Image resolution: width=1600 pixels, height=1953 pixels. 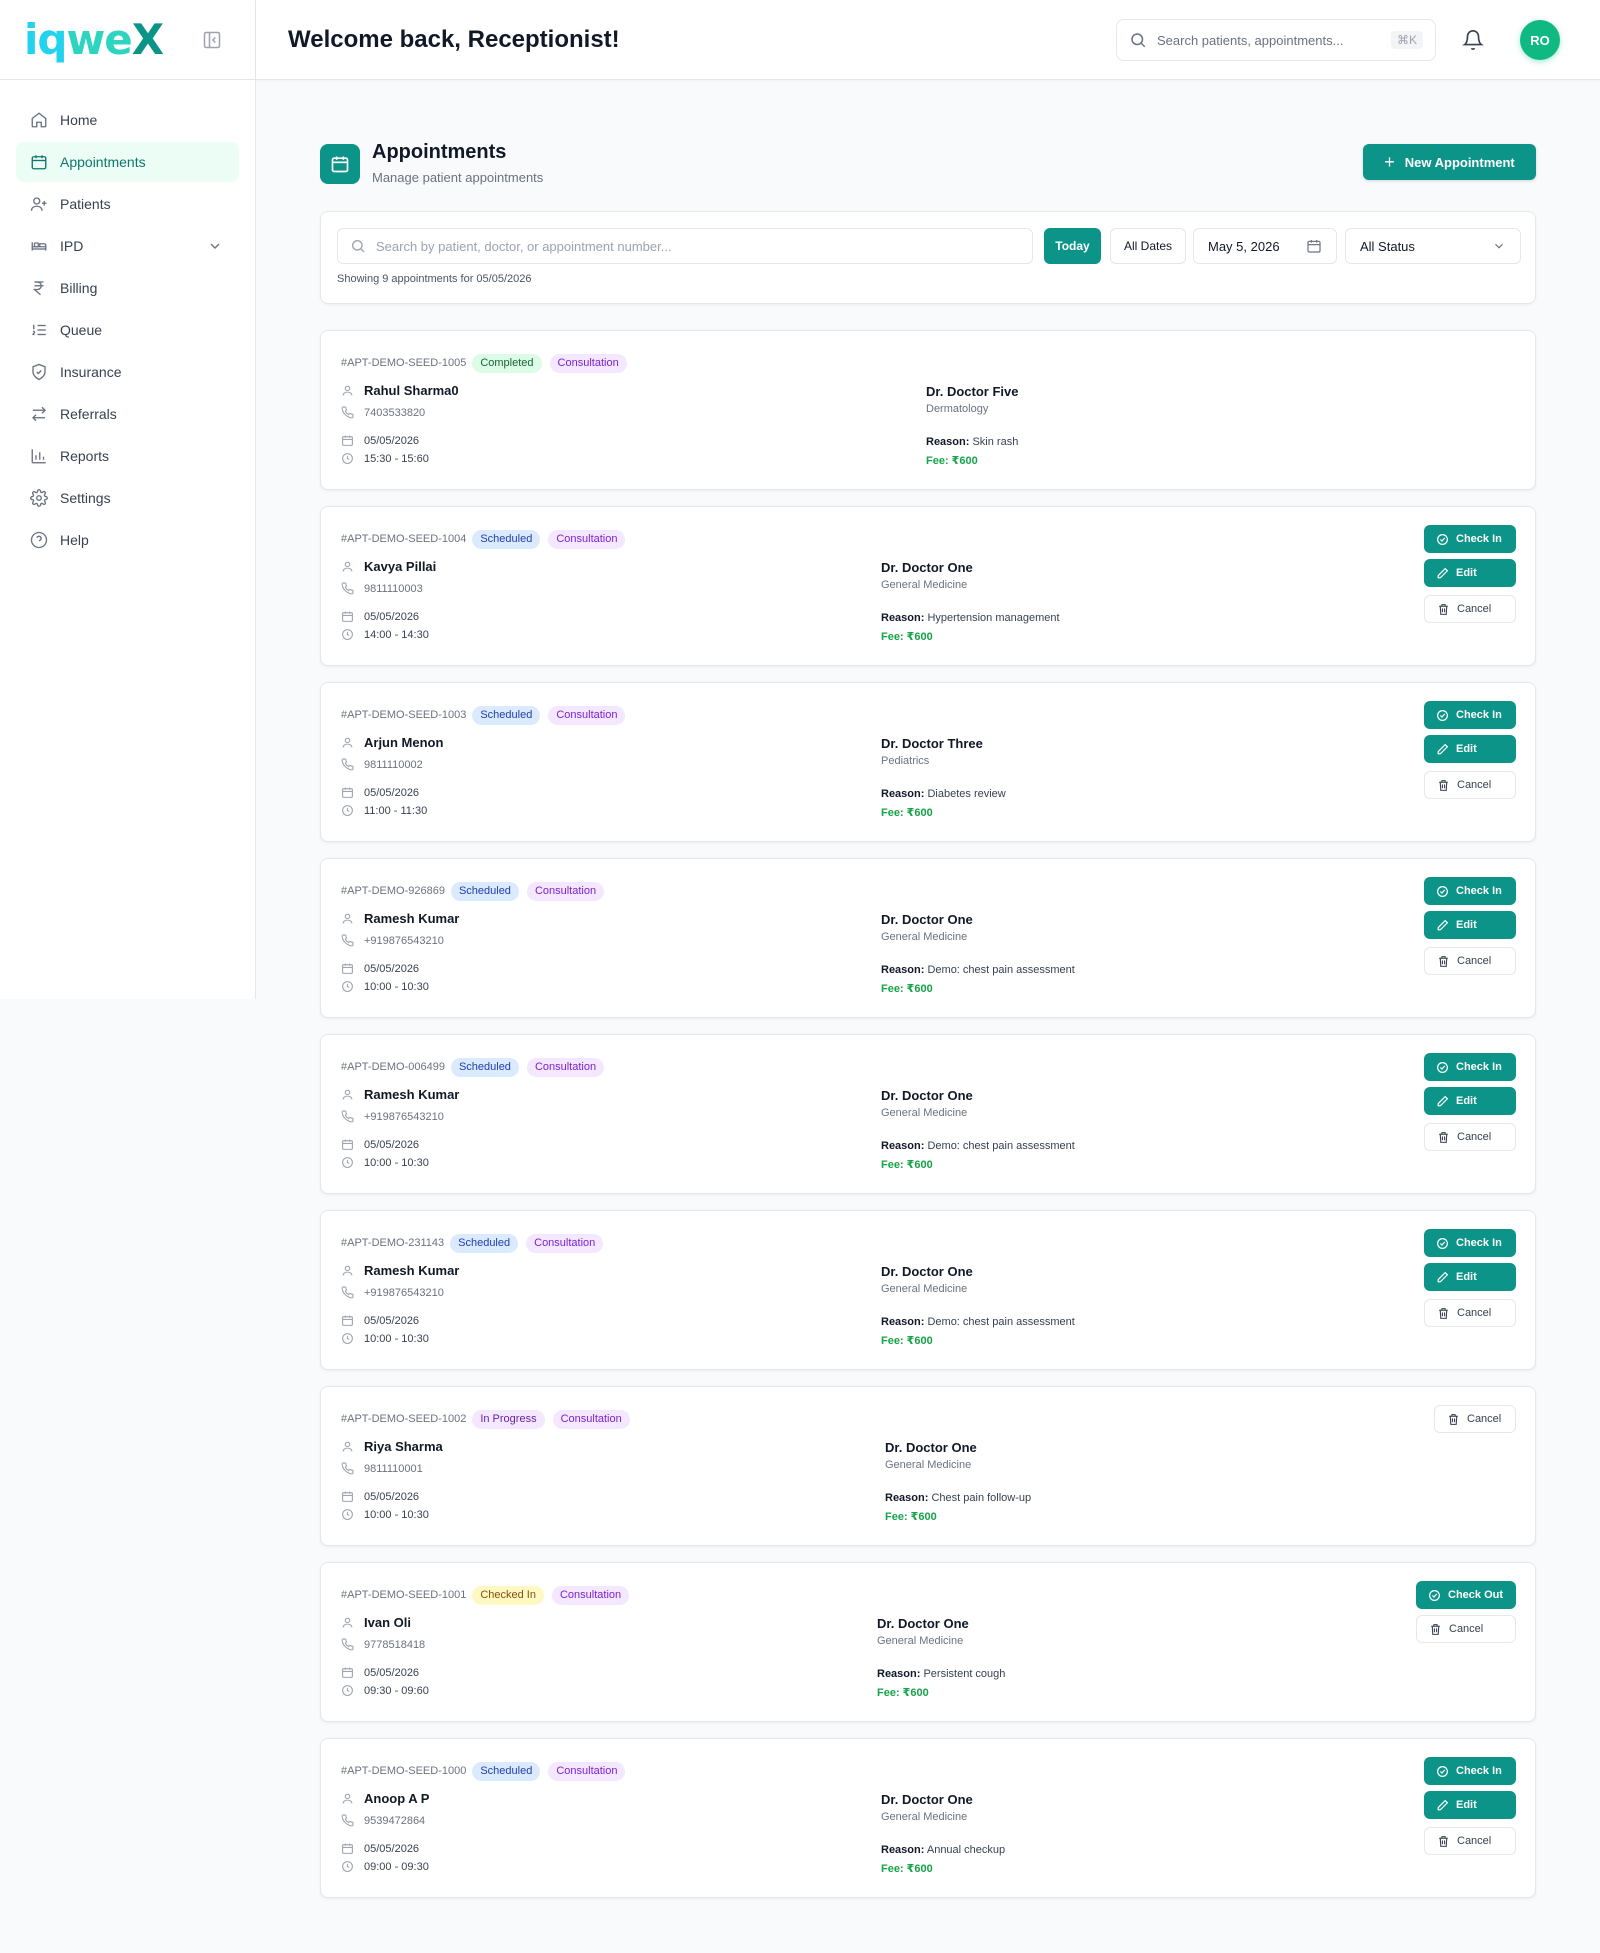 What do you see at coordinates (382, 588) in the screenshot?
I see `patient-phone-row: 9811110003` at bounding box center [382, 588].